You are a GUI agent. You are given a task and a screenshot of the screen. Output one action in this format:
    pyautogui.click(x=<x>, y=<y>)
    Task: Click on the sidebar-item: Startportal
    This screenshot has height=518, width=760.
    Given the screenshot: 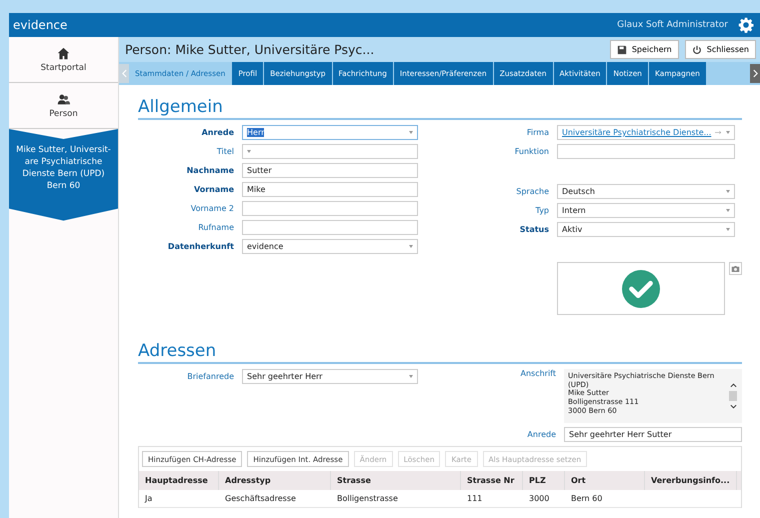 What is the action you would take?
    pyautogui.click(x=63, y=60)
    